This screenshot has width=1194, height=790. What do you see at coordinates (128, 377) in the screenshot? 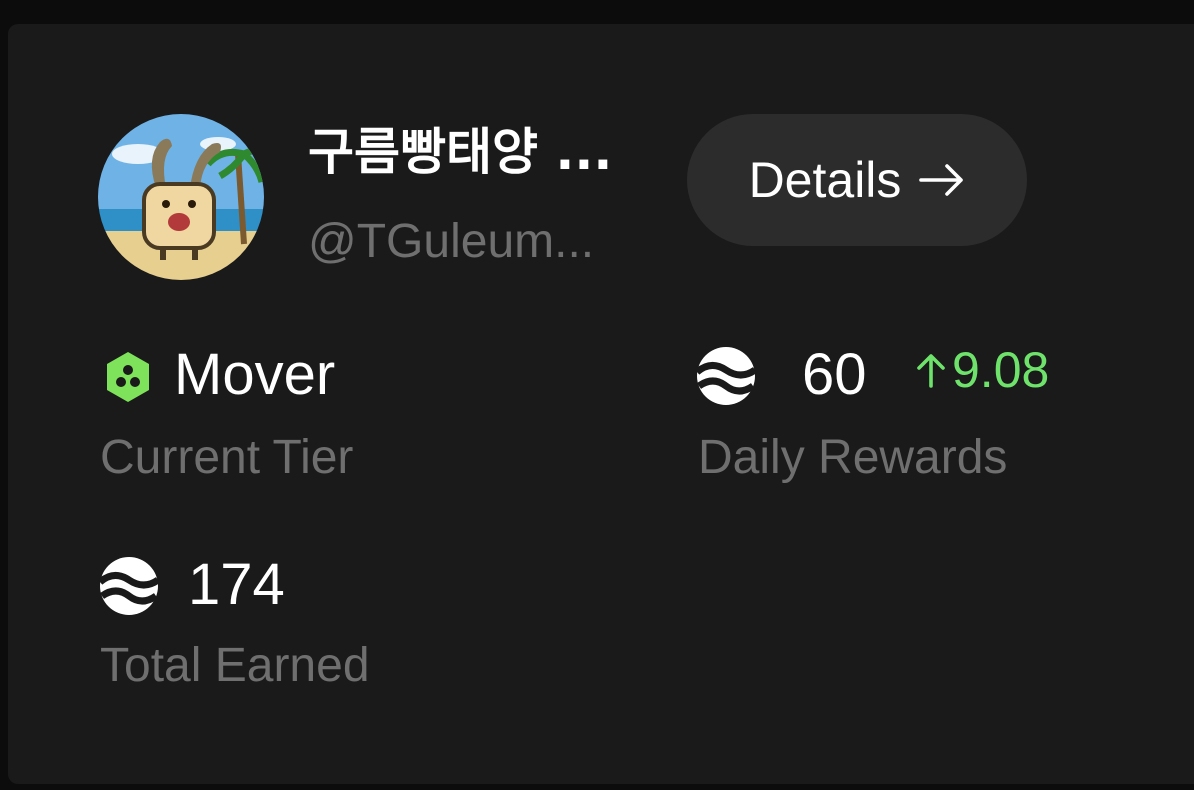
I see `tier-badge-icon` at bounding box center [128, 377].